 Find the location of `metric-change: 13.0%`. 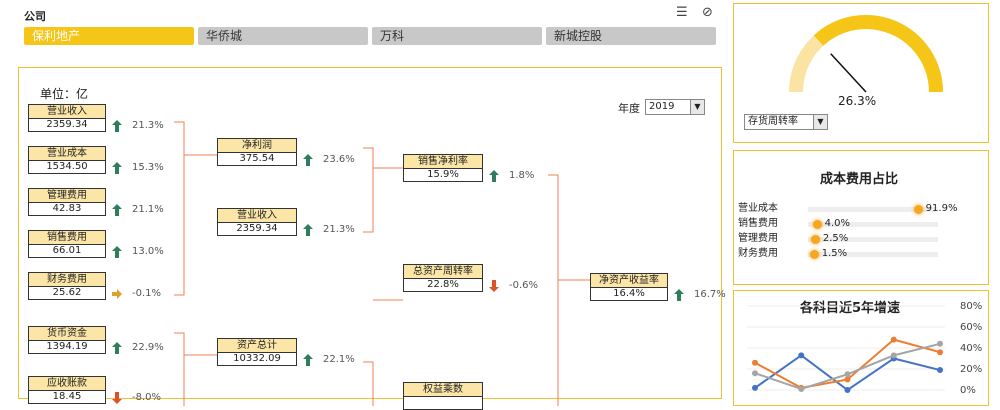

metric-change: 13.0% is located at coordinates (148, 251).